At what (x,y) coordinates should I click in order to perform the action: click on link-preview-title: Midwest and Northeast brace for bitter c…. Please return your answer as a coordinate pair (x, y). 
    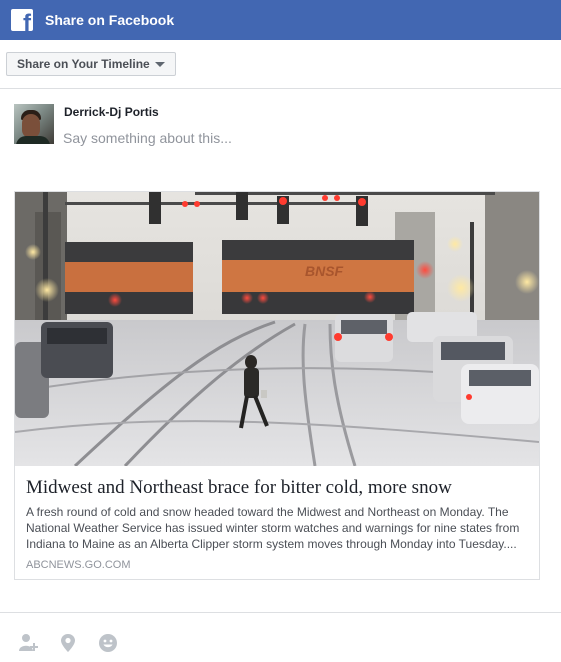
    Looking at the image, I should click on (278, 488).